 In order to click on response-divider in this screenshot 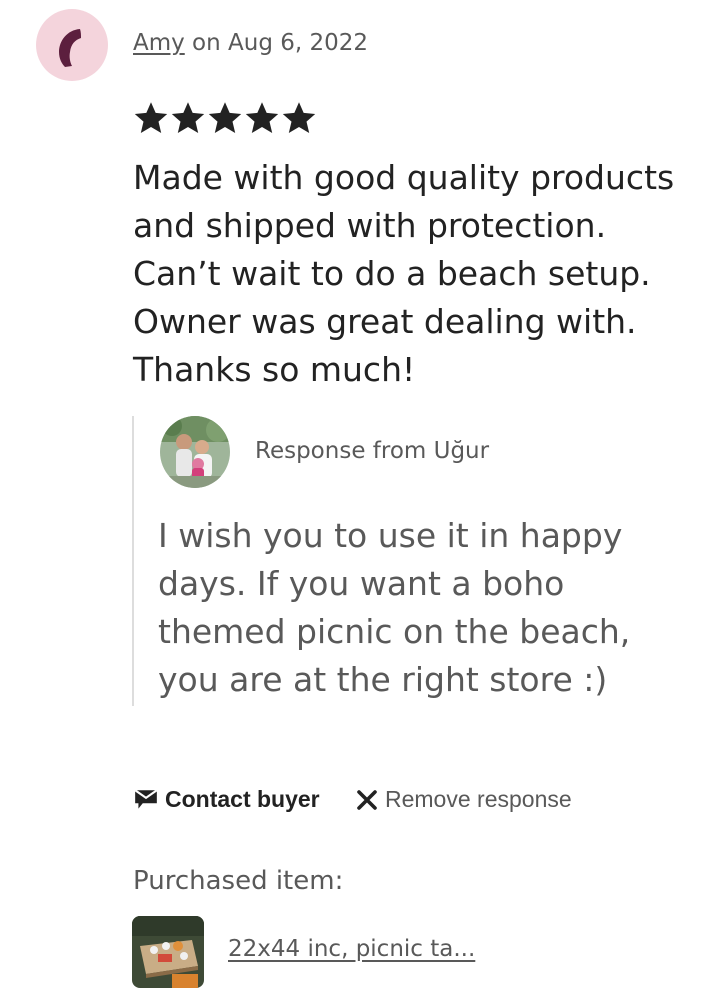, I will do `click(133, 561)`.